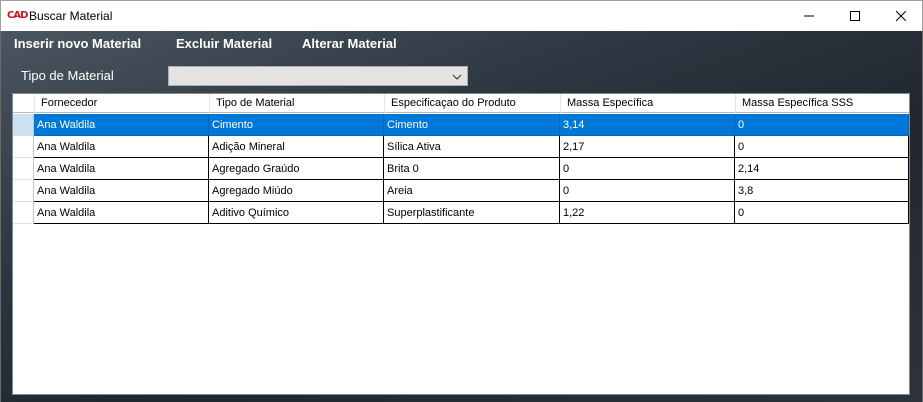  What do you see at coordinates (822, 103) in the screenshot?
I see `column-header-massa-especifica-sss: Massa Específica SSS` at bounding box center [822, 103].